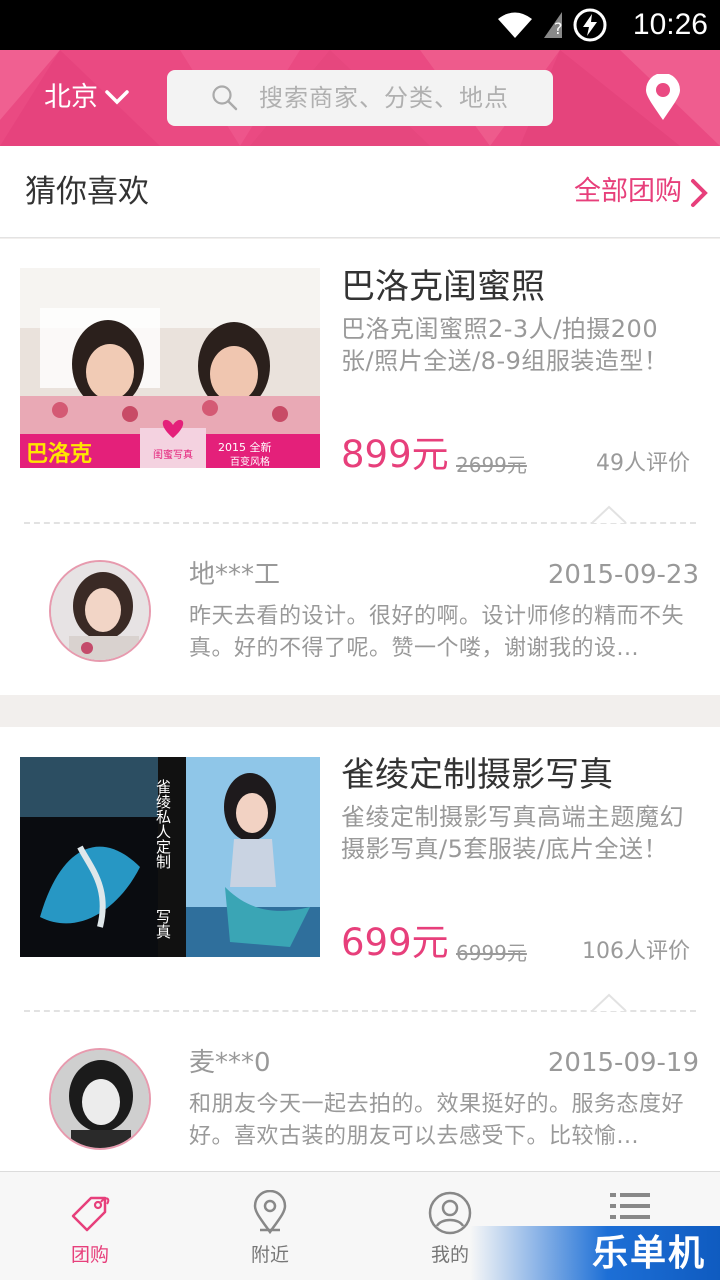 The width and height of the screenshot is (720, 1280). Describe the element at coordinates (163, 824) in the screenshot. I see `thumb-caption: 雀绫私人定制` at that location.